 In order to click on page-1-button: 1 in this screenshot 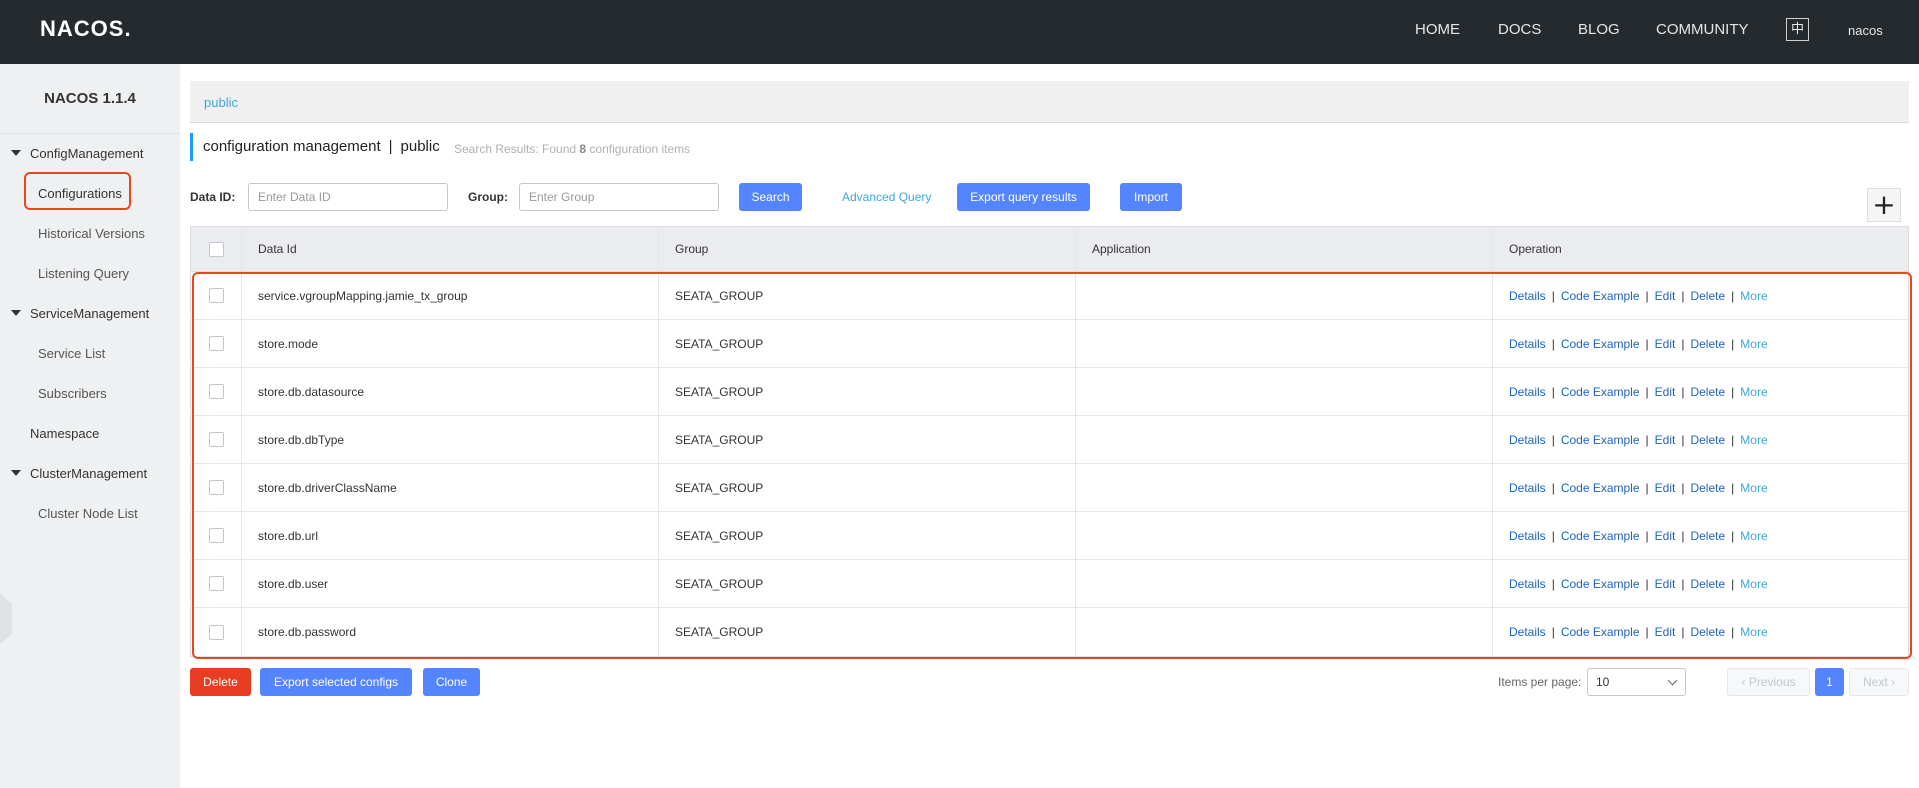, I will do `click(1829, 682)`.